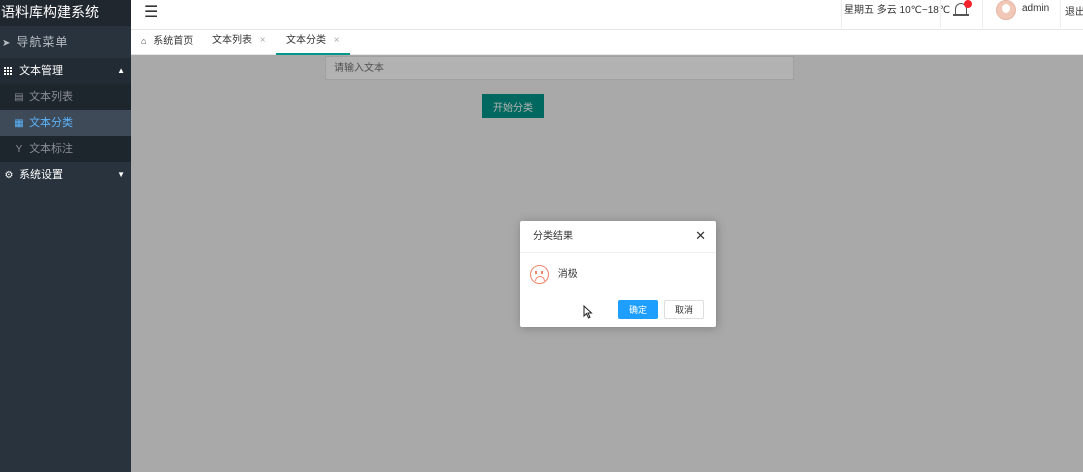 Image resolution: width=1083 pixels, height=472 pixels. What do you see at coordinates (700, 236) in the screenshot?
I see `close-icon: ✕` at bounding box center [700, 236].